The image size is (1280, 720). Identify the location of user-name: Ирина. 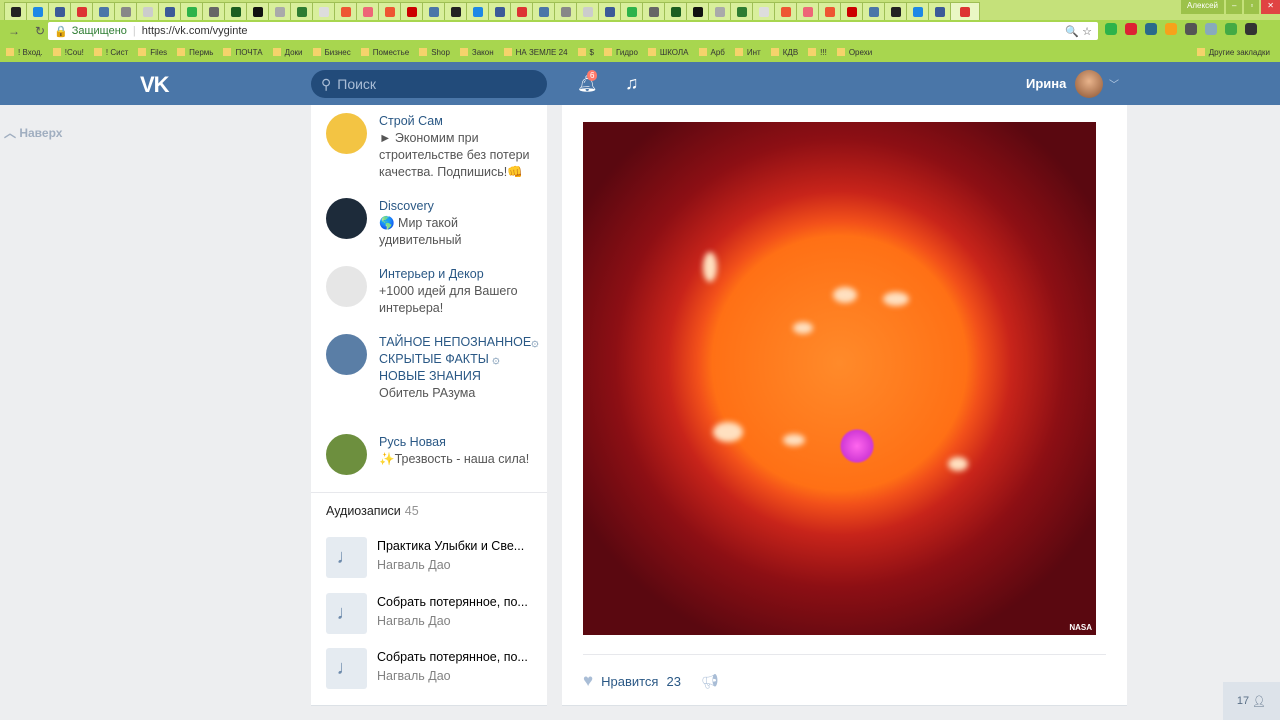
(1046, 83).